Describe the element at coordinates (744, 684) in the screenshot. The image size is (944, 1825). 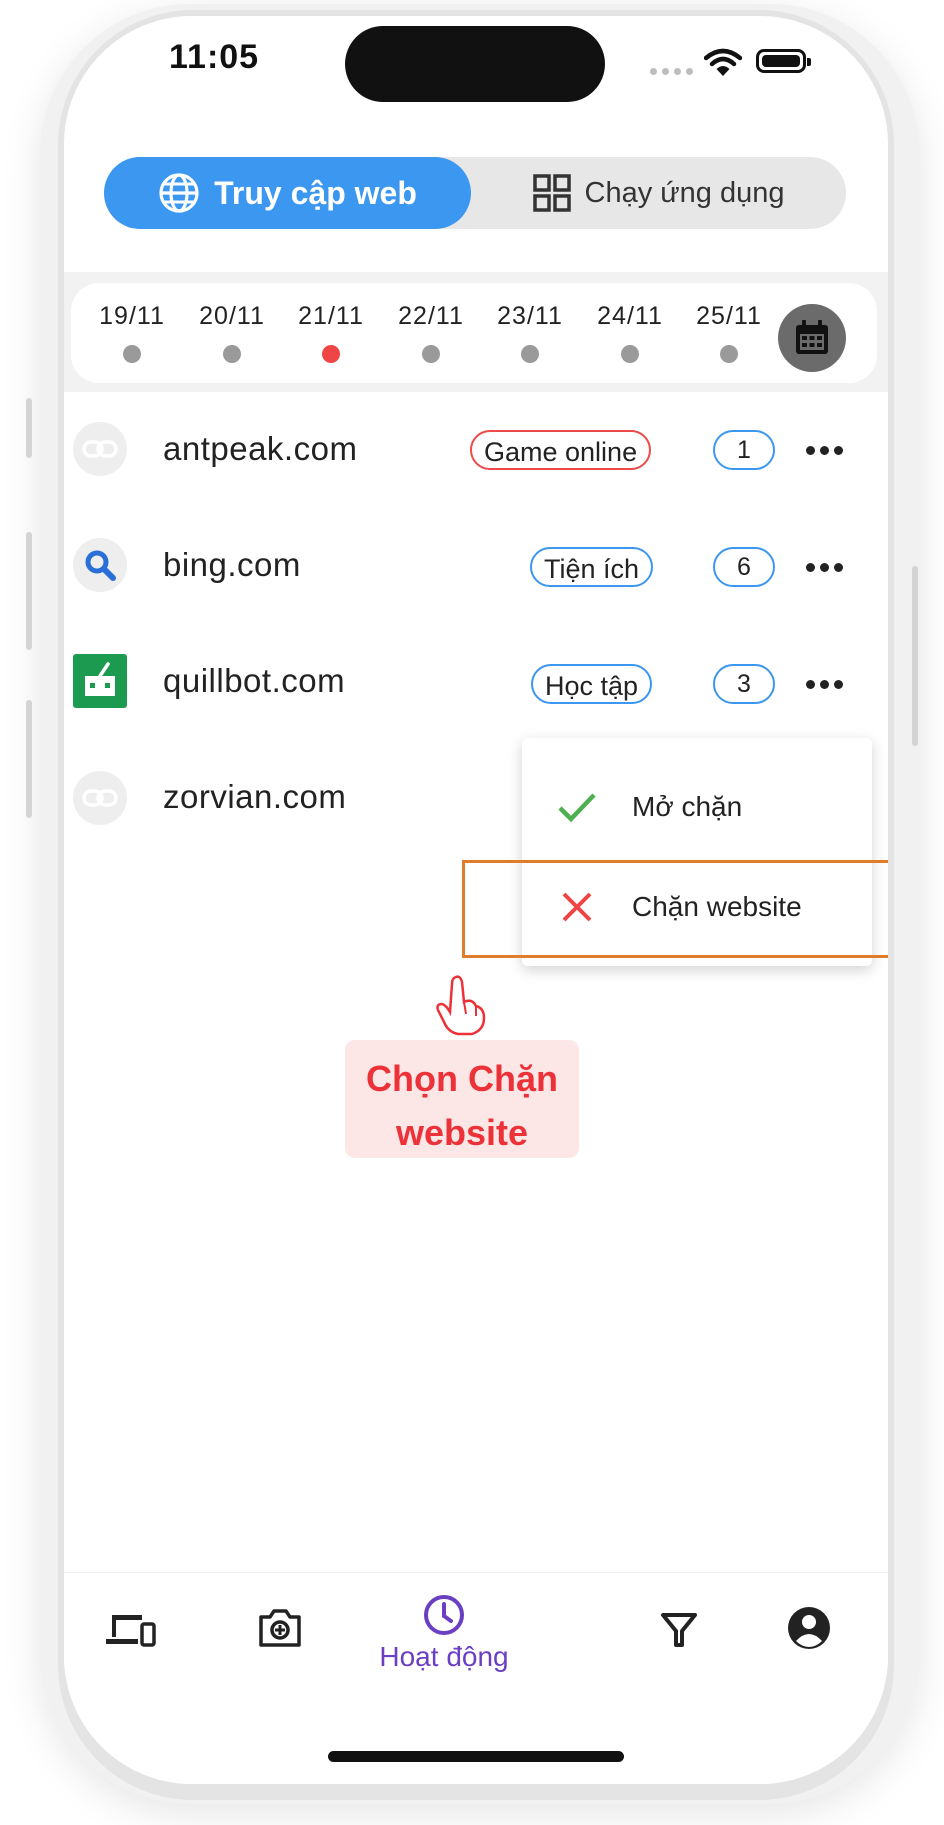
I see `visit-count-badge: 3` at that location.